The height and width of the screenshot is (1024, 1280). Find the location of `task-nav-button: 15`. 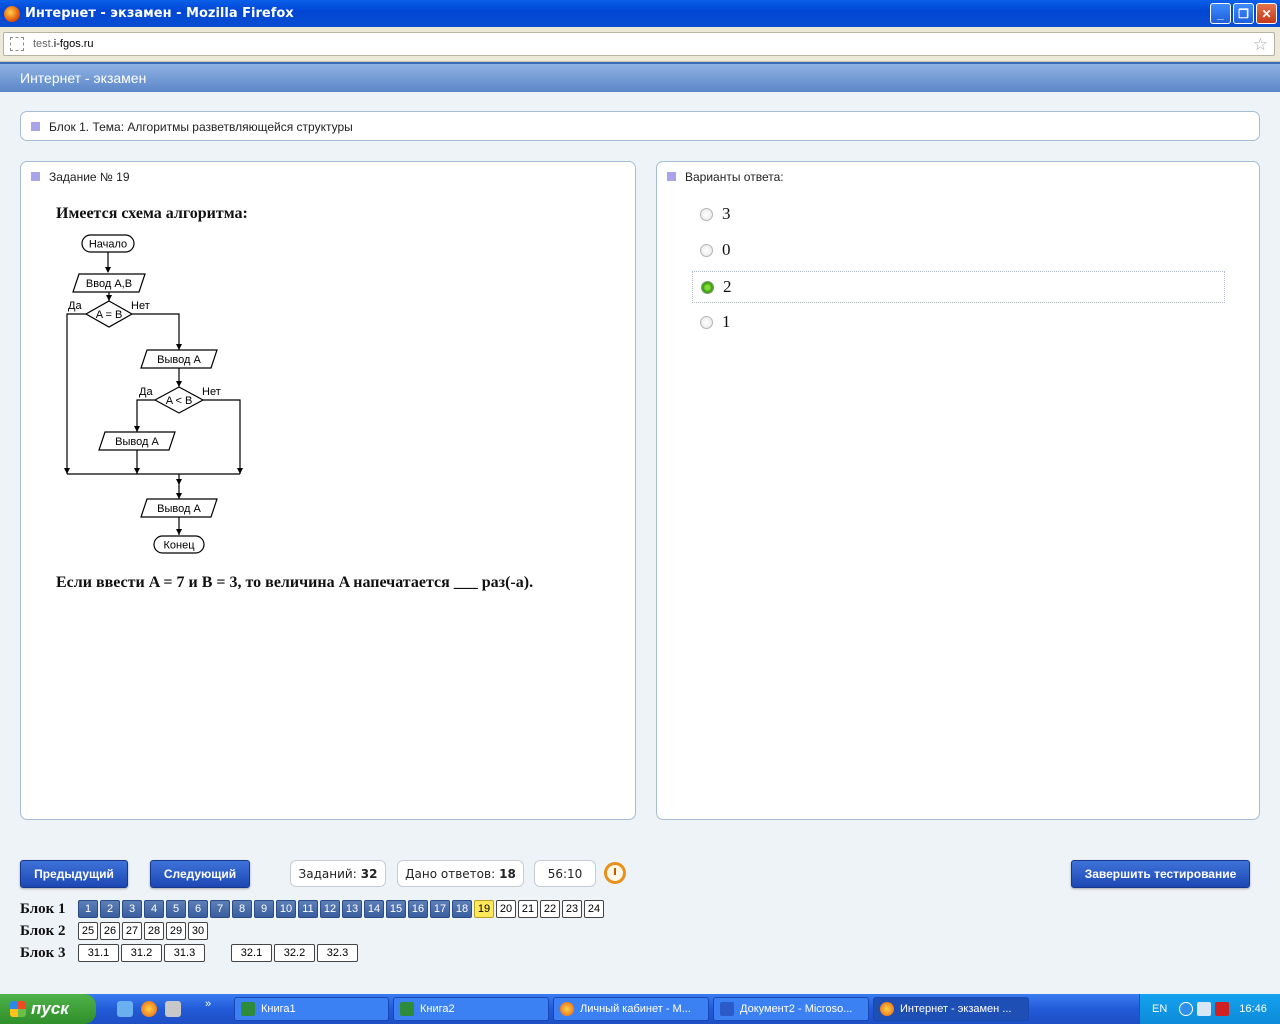

task-nav-button: 15 is located at coordinates (396, 909).